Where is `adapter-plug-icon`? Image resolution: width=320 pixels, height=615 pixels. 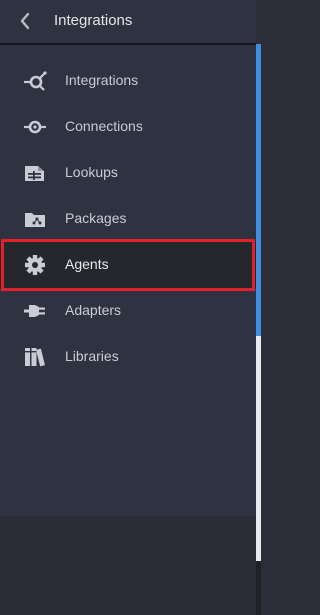 adapter-plug-icon is located at coordinates (34, 311).